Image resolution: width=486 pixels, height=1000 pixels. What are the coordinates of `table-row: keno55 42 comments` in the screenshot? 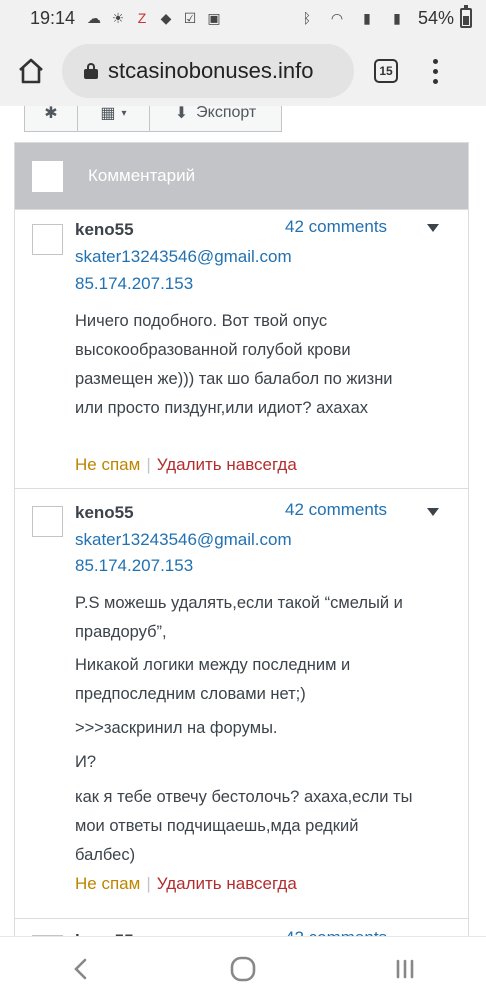 It's located at (241, 927).